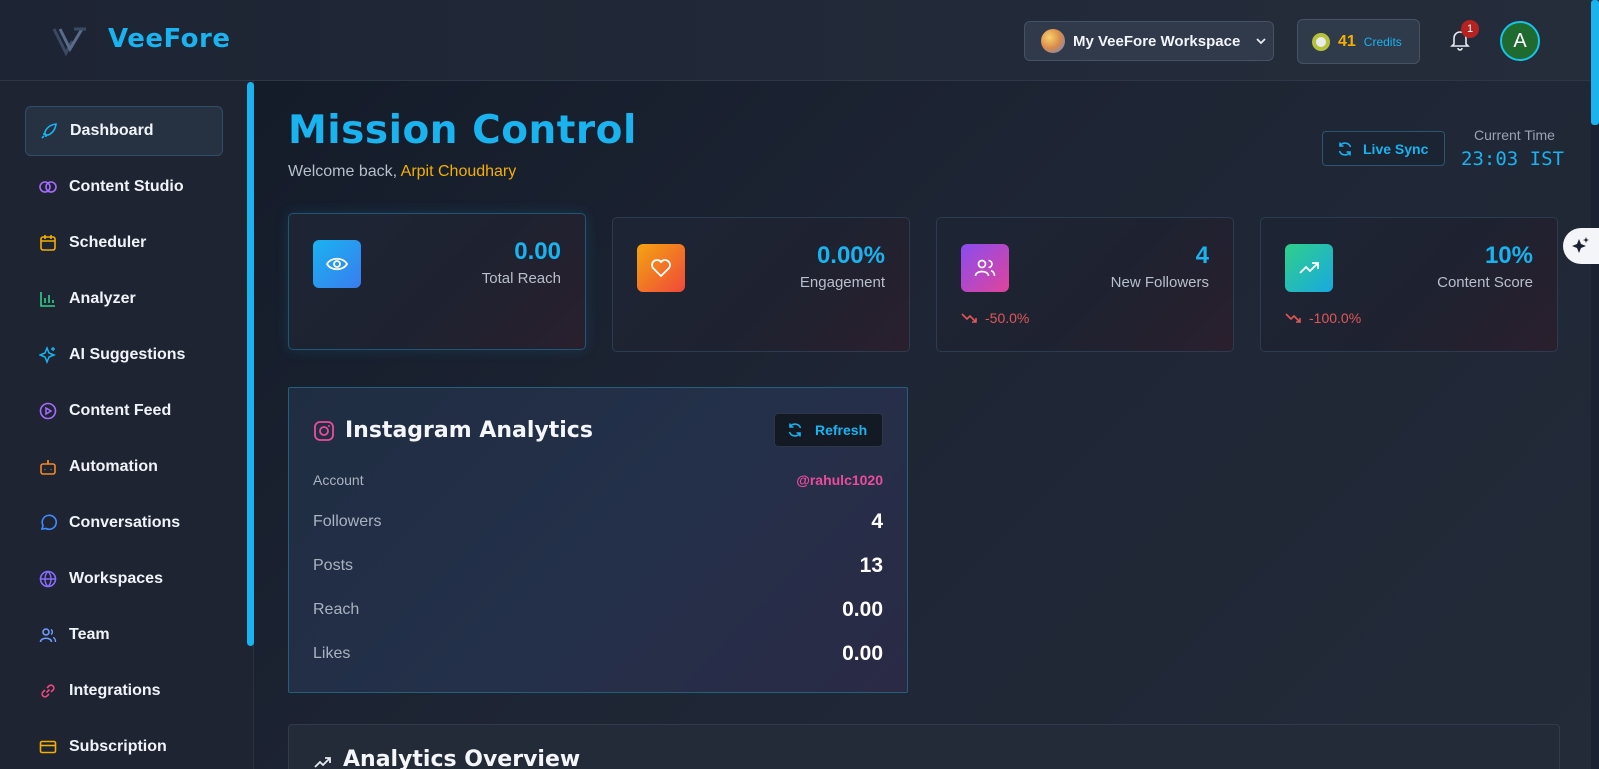 This screenshot has height=769, width=1599. What do you see at coordinates (108, 242) in the screenshot?
I see `sidebar-item-label: Scheduler` at bounding box center [108, 242].